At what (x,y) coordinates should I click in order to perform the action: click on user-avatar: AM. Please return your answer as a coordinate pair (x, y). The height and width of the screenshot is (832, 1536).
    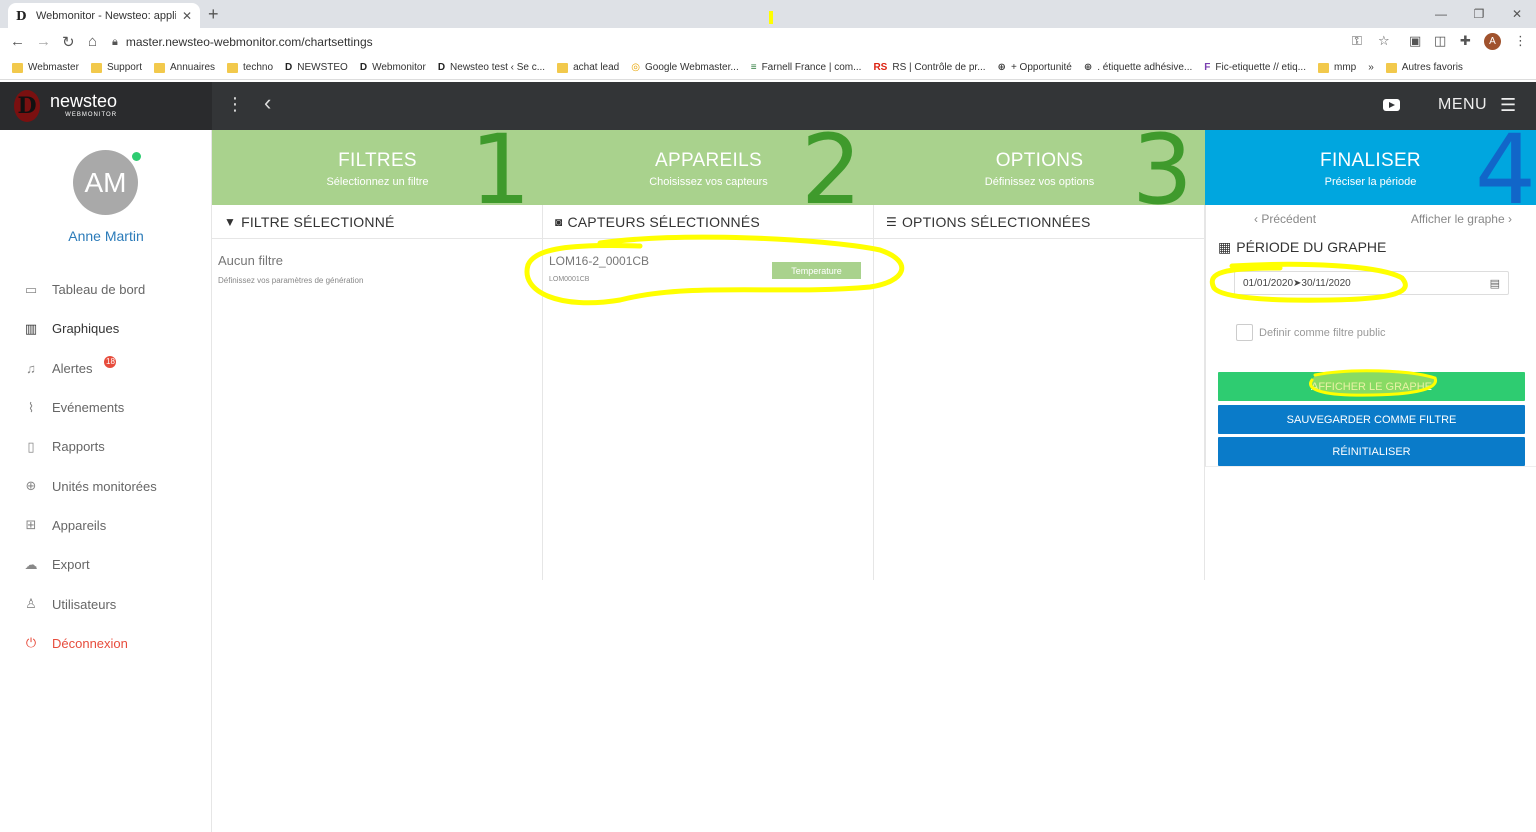
    Looking at the image, I should click on (105, 182).